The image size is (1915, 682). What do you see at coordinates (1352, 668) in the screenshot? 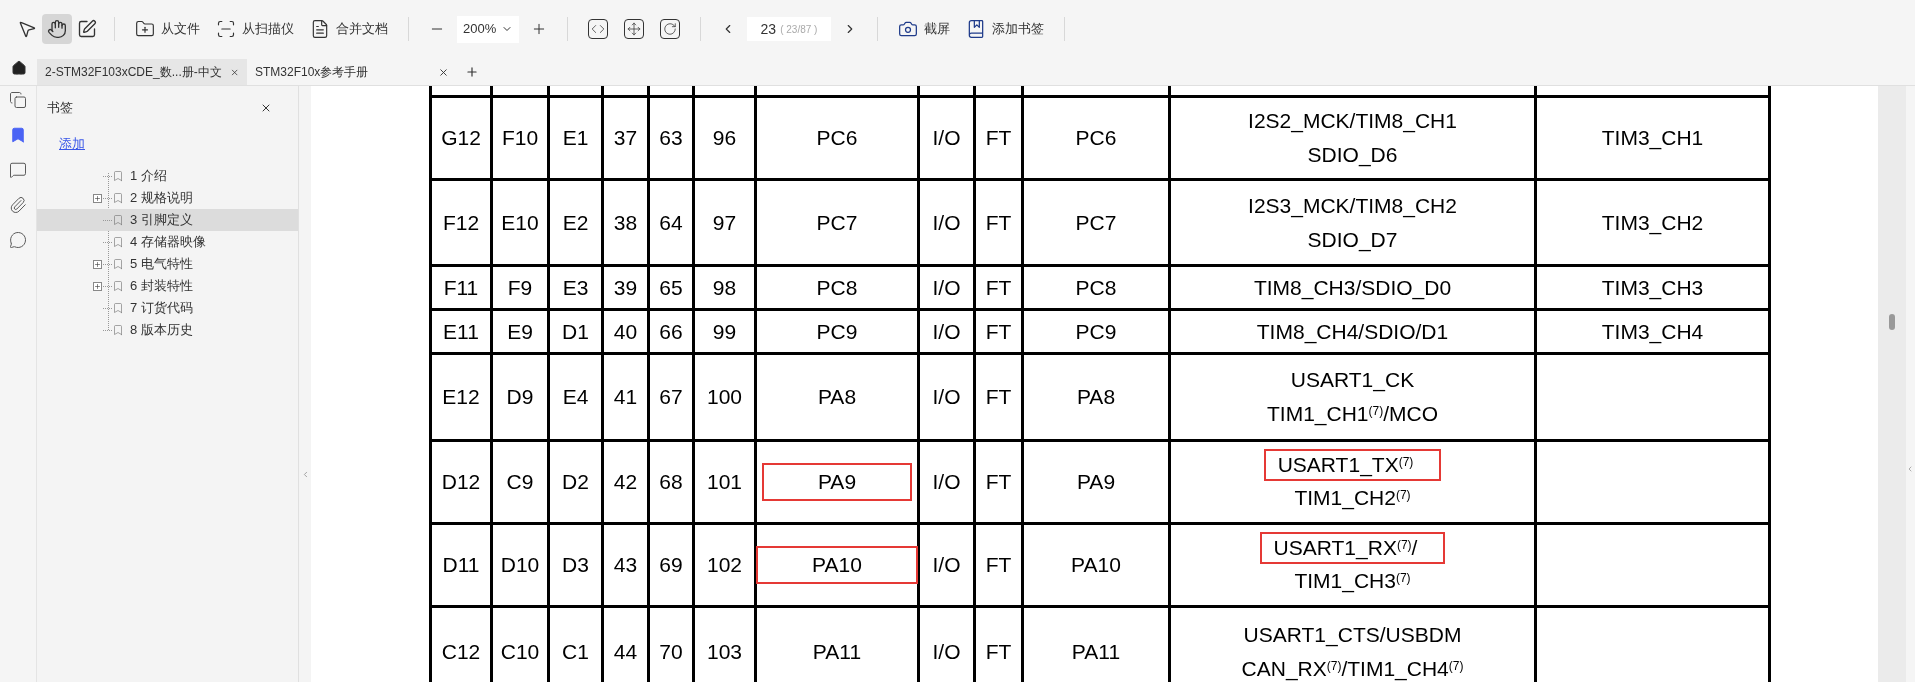
I see `cell-text: CAN_RX$^{(7)}$/TIM1_CH4$^{(7)}$` at bounding box center [1352, 668].